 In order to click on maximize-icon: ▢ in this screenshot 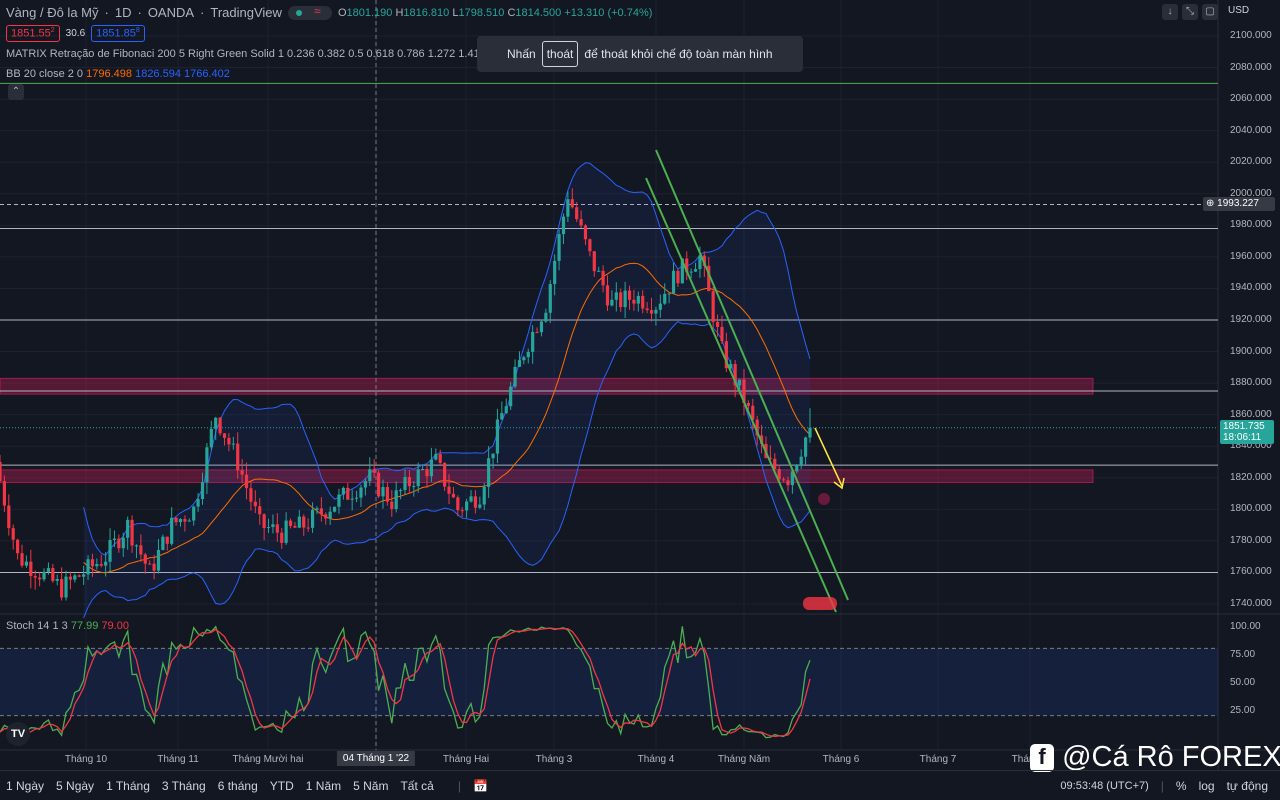, I will do `click(1210, 12)`.